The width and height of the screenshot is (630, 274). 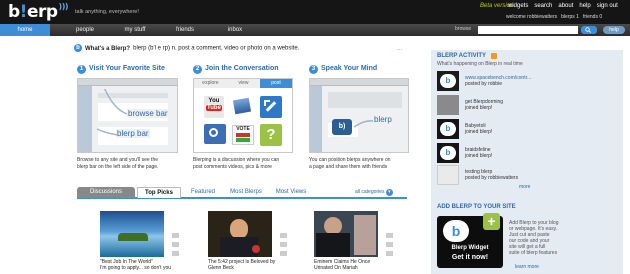 I want to click on friends-count: friends 0, so click(x=592, y=17).